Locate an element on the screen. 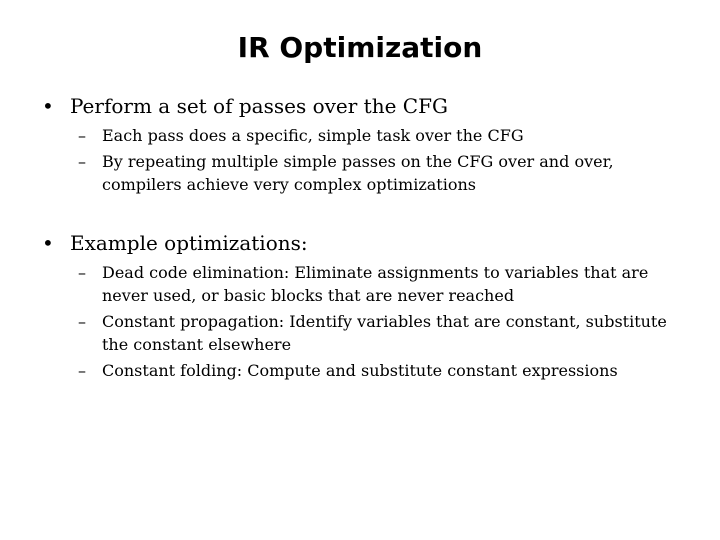 The image size is (720, 540). bullet-text: Example optimizations: is located at coordinates (189, 242).